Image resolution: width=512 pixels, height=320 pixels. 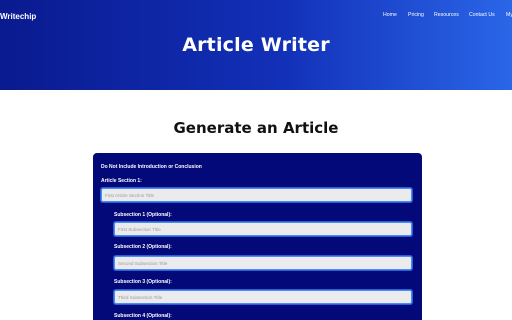 I want to click on subsection-2-input, so click(x=263, y=263).